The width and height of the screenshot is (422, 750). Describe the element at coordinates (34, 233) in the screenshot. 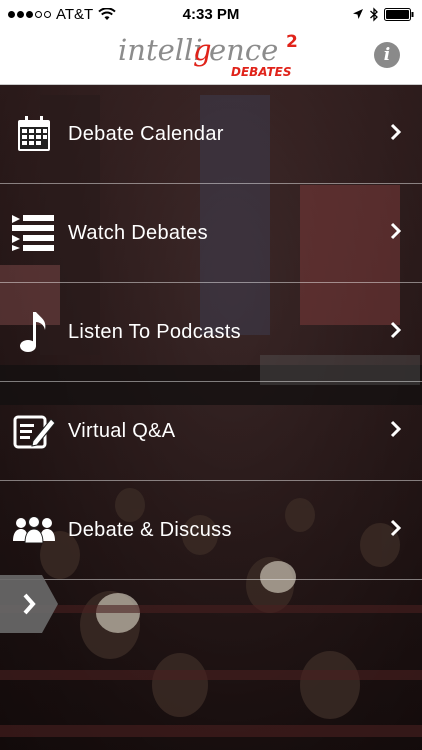

I see `video-list-icon` at that location.